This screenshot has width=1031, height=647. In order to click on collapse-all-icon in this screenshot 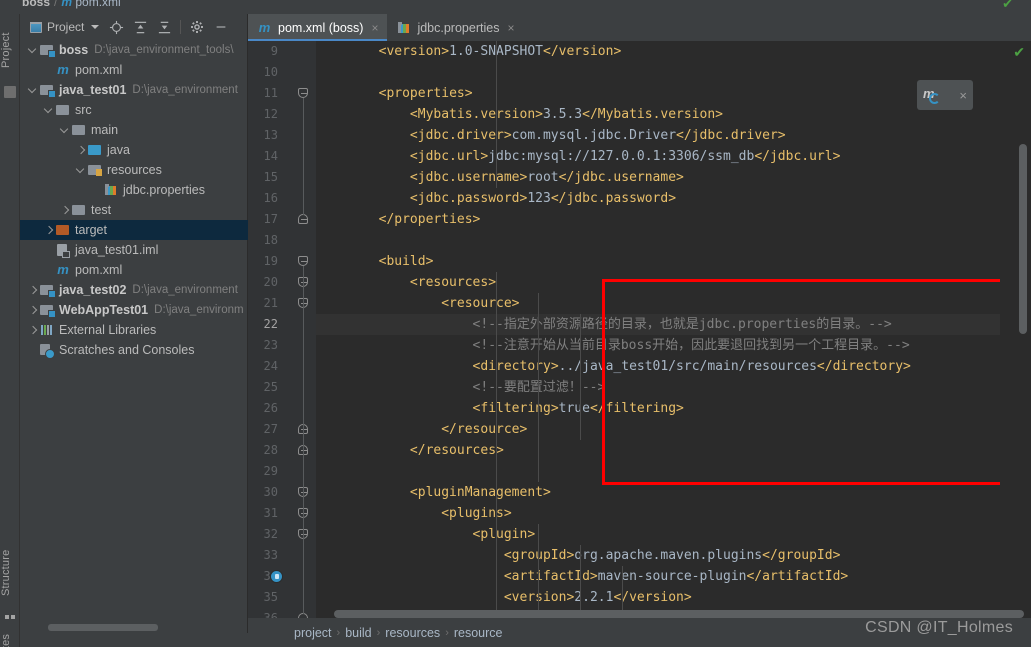, I will do `click(164, 27)`.